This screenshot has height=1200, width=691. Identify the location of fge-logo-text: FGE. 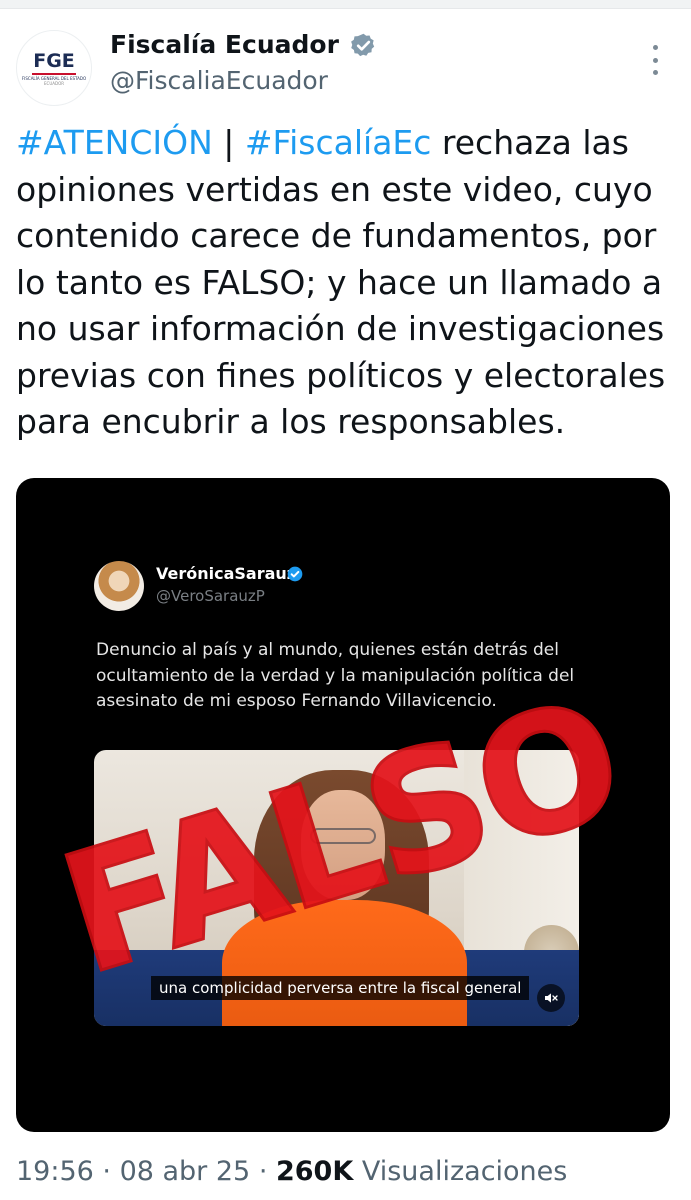
(54, 60).